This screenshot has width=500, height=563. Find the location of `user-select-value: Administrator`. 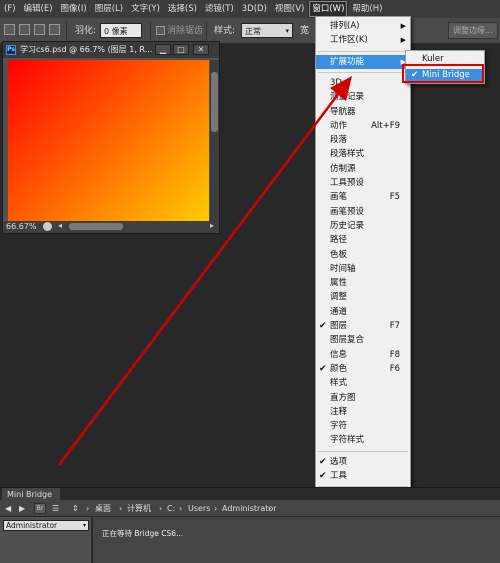

user-select-value: Administrator is located at coordinates (32, 525).